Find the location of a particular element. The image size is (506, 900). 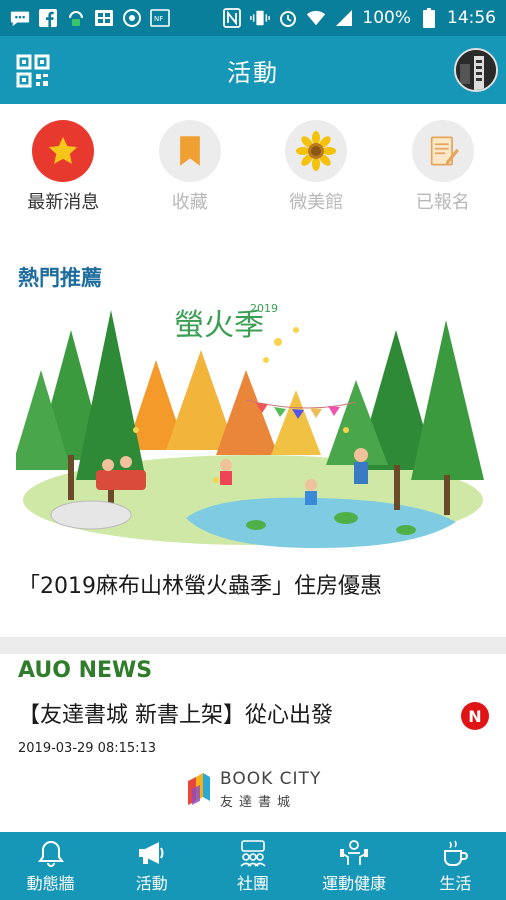

banner-year: 2019 is located at coordinates (264, 308).